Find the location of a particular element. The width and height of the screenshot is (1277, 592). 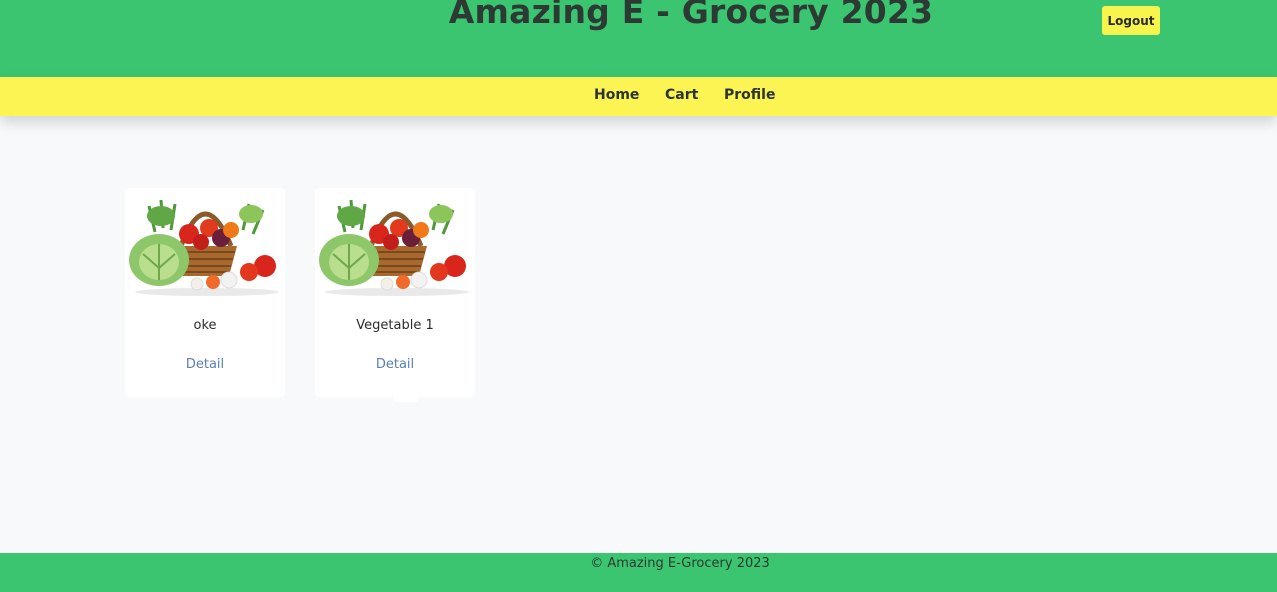

copyright-text: © Amazing E-Grocery 2023 is located at coordinates (680, 563).